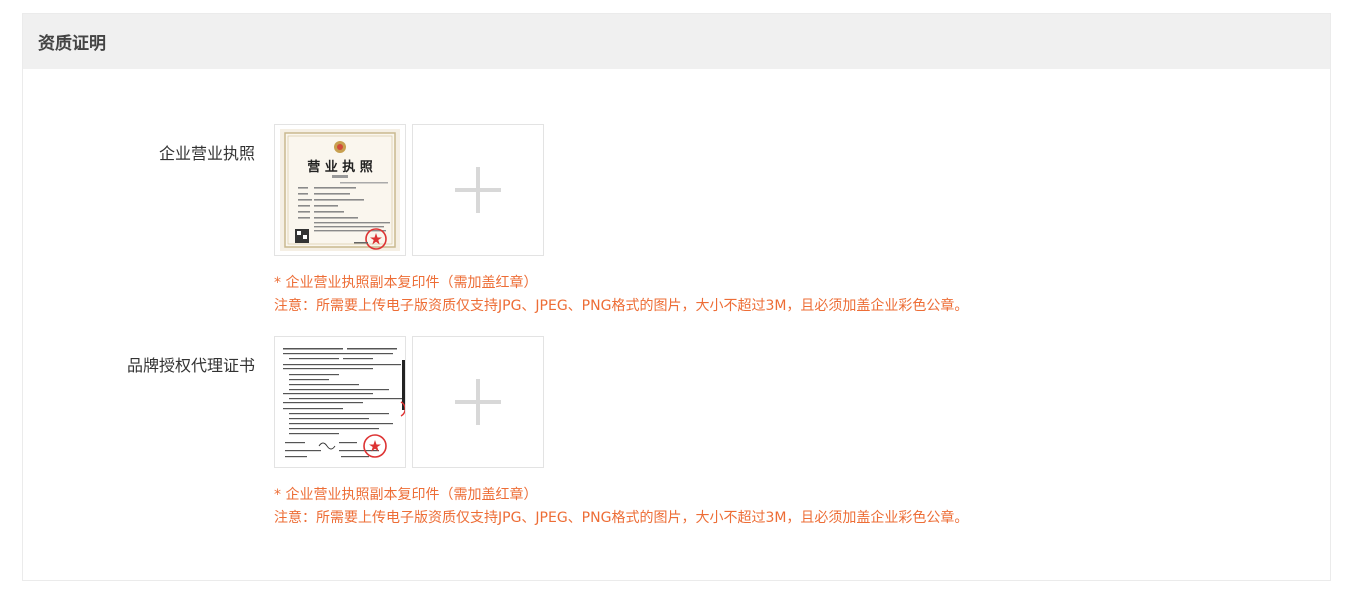 The image size is (1363, 589). I want to click on thumbs-group, so click(409, 402).